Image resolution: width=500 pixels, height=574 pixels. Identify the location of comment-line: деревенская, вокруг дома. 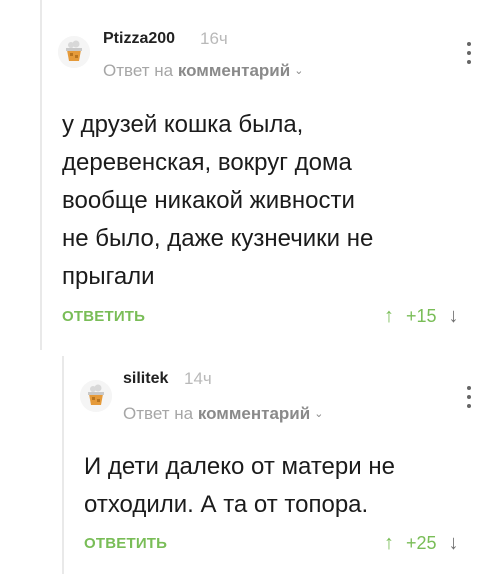
(207, 162).